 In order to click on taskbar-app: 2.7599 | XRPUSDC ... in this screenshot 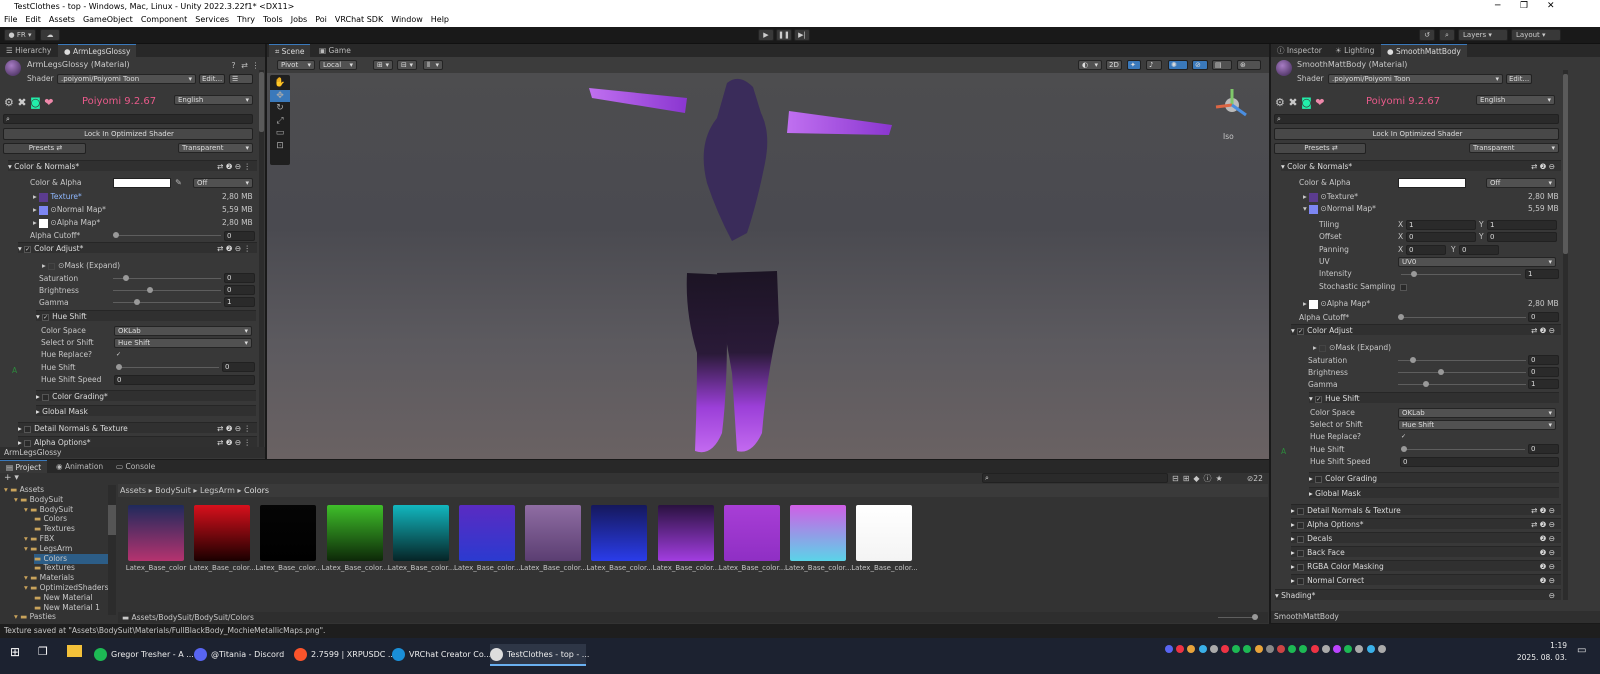, I will do `click(345, 655)`.